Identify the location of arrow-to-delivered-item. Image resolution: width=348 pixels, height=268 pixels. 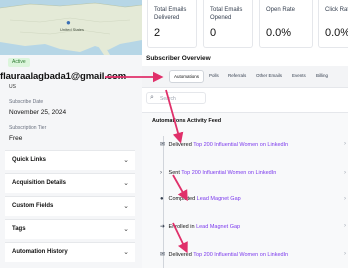
(174, 116).